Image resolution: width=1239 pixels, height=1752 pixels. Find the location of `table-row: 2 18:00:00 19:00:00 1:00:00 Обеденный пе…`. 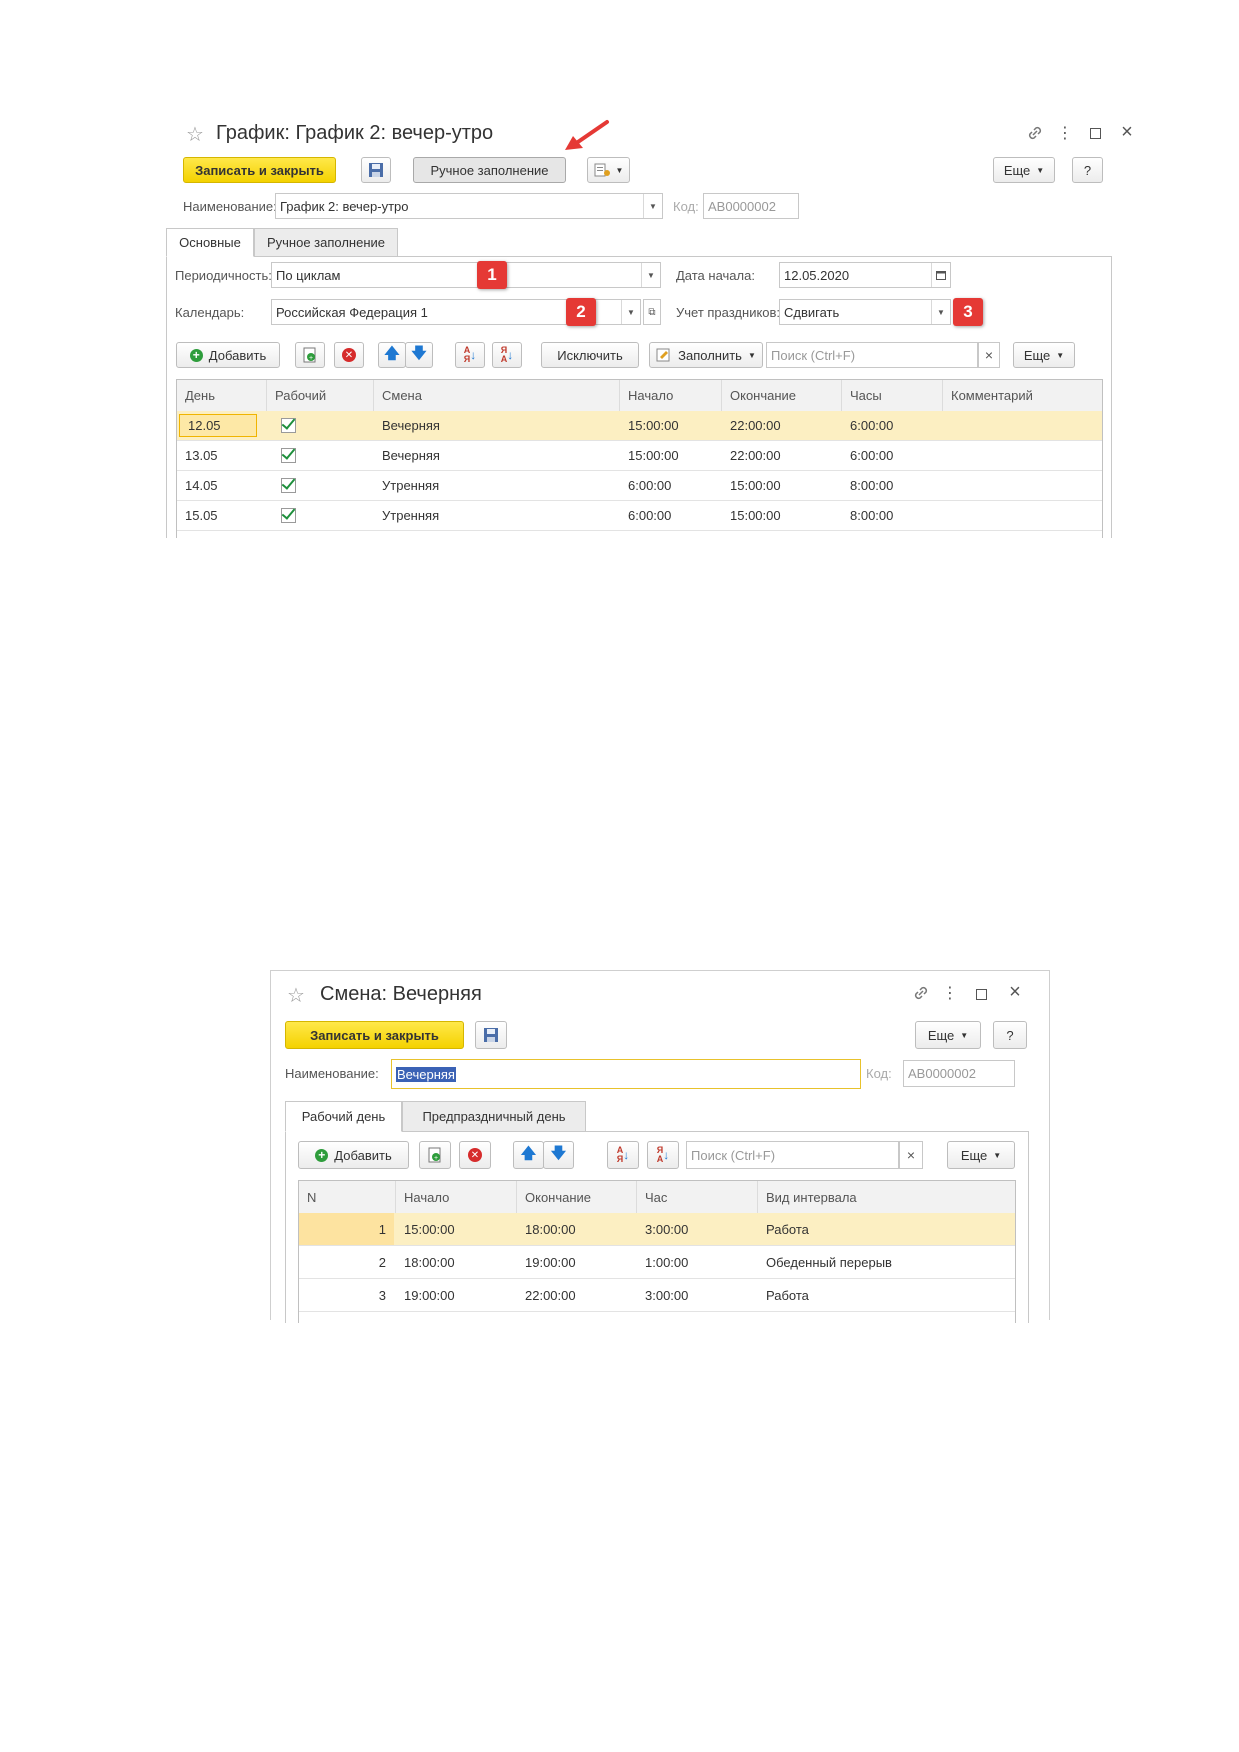

table-row: 2 18:00:00 19:00:00 1:00:00 Обеденный пе… is located at coordinates (657, 1262).